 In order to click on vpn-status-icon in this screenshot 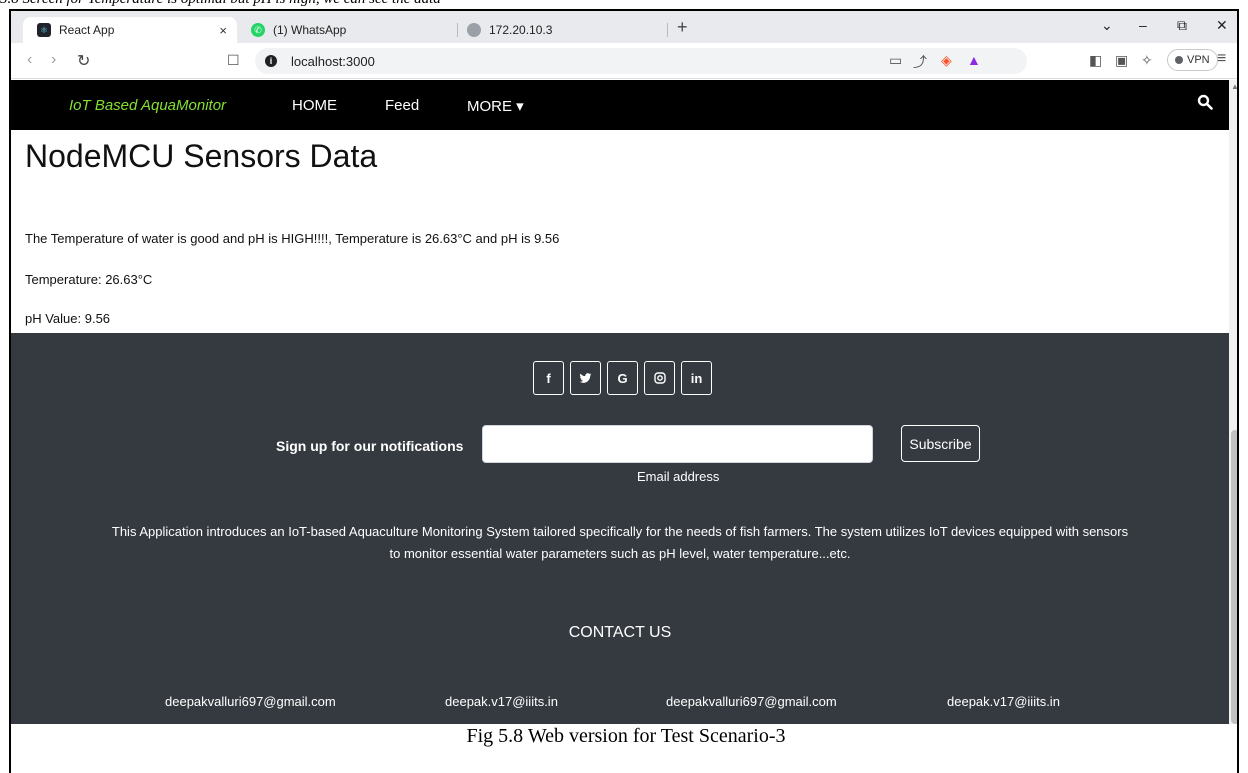, I will do `click(1179, 60)`.